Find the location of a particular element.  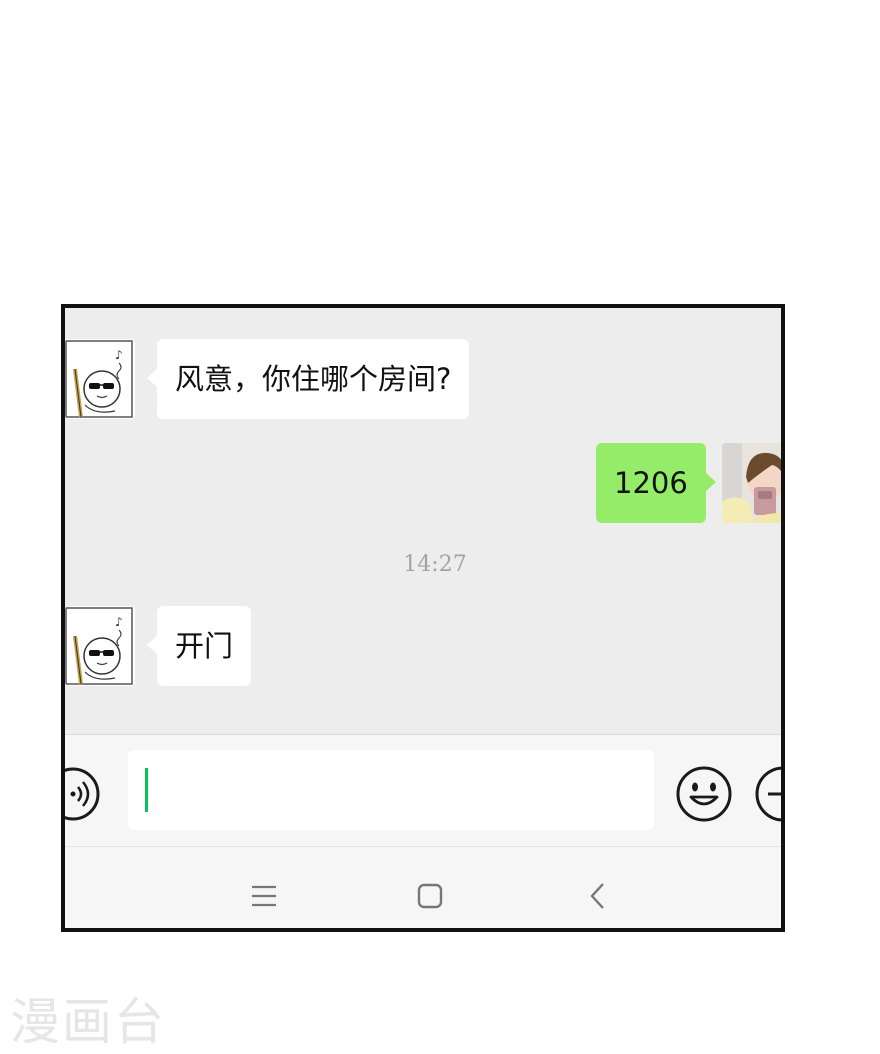

voice-icon is located at coordinates (87, 796).